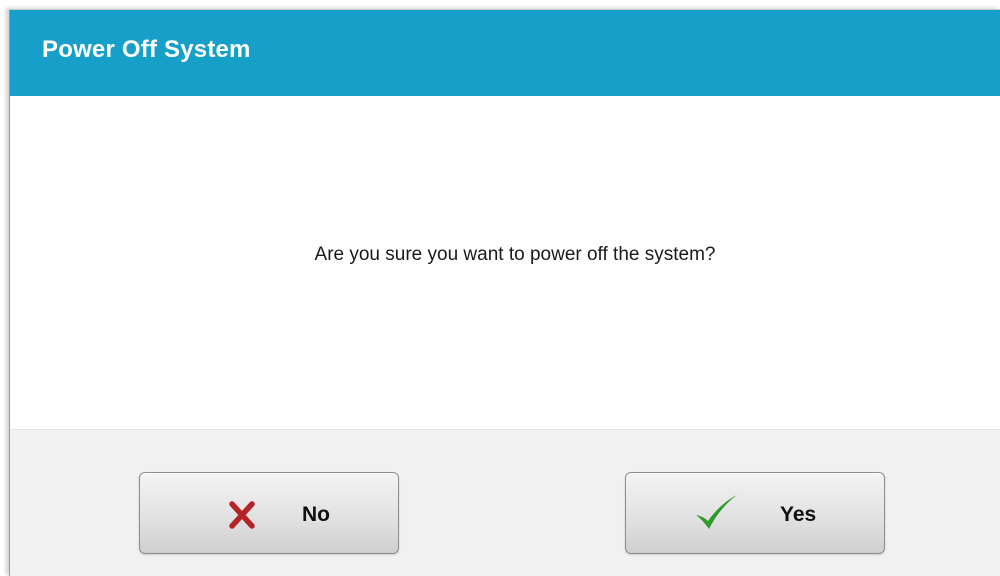  I want to click on yes-button: Yes, so click(755, 513).